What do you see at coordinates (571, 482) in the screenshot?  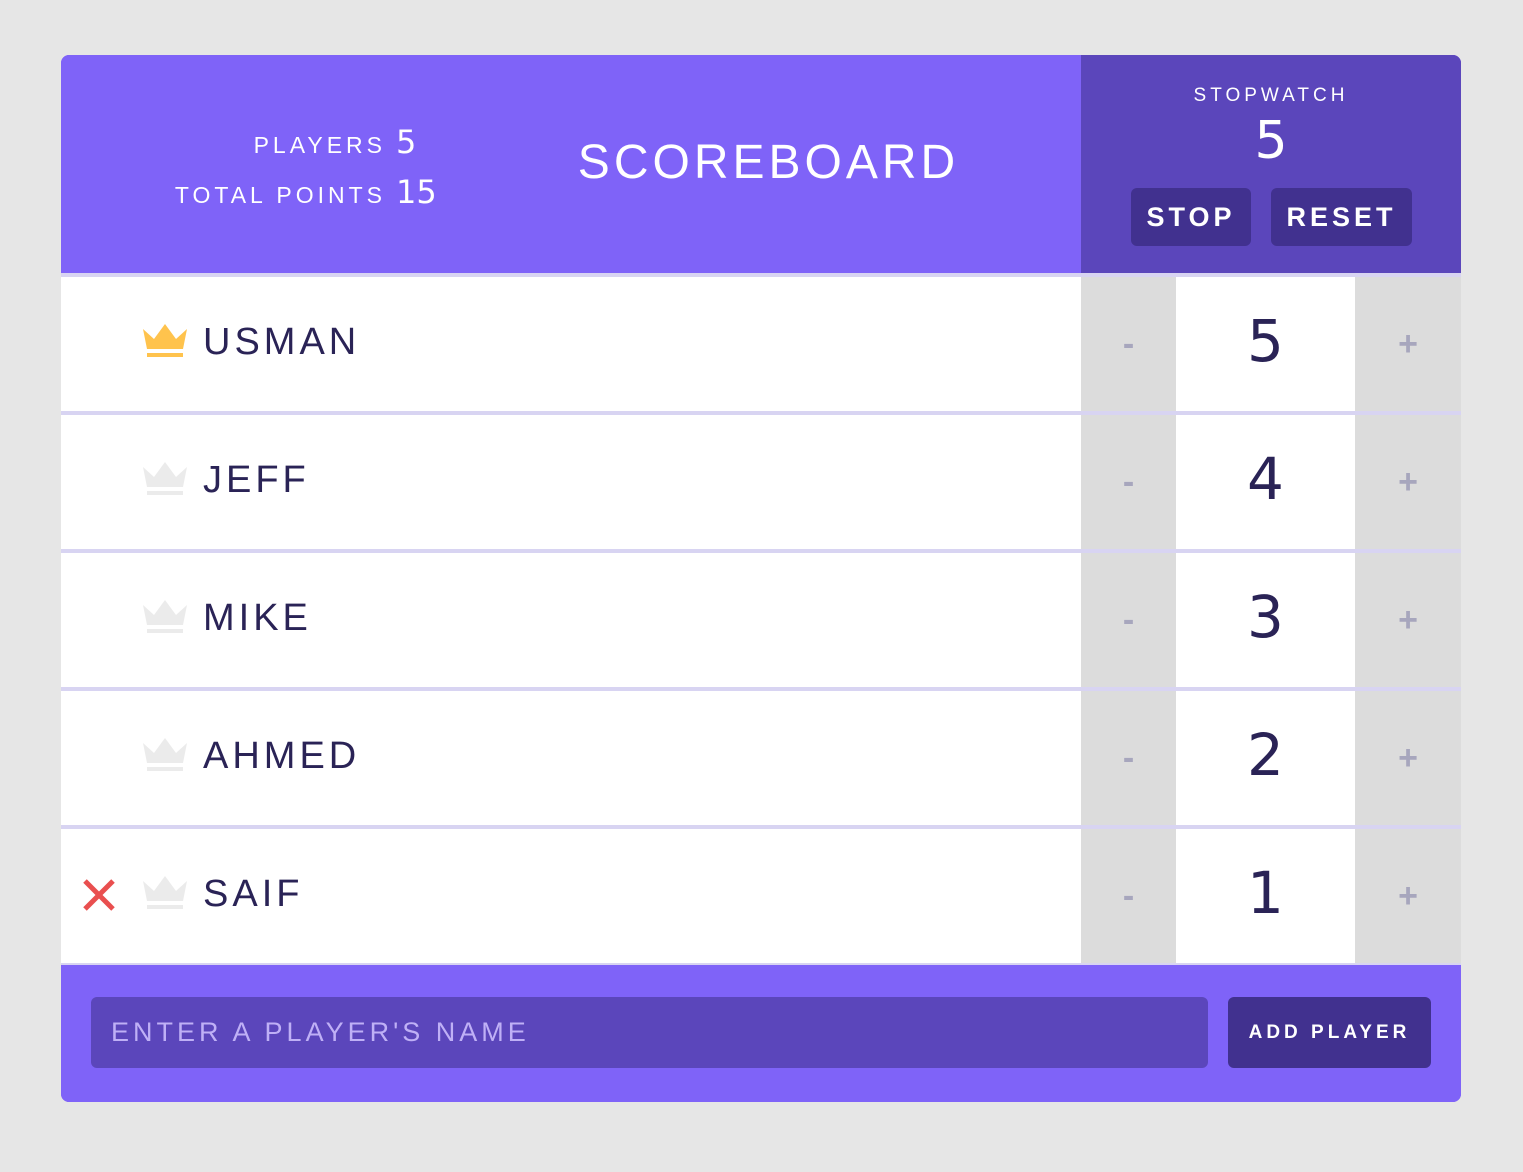 I see `player-name-area: JEFF` at bounding box center [571, 482].